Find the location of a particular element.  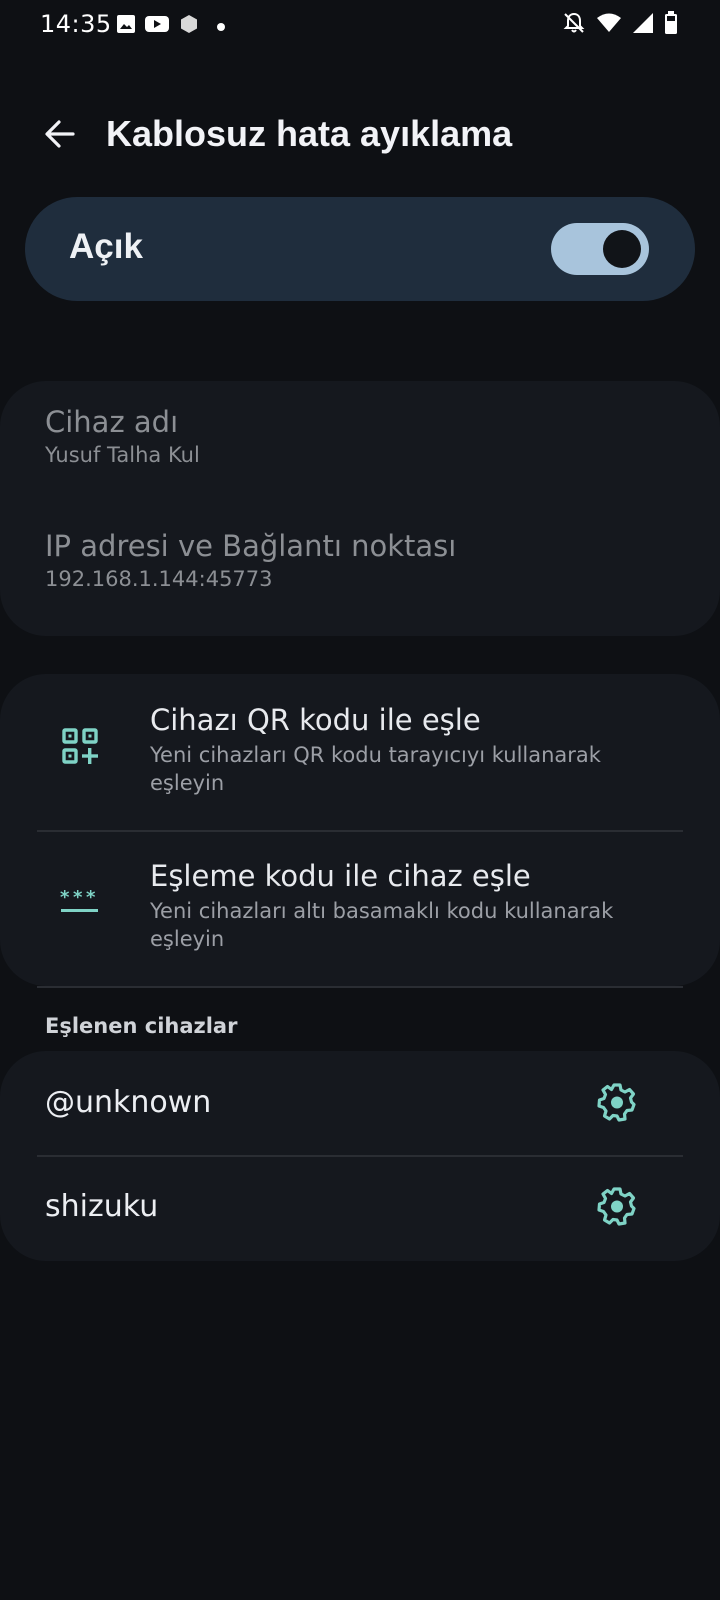

page-title: Kablosuz hata ayıklama is located at coordinates (309, 133).